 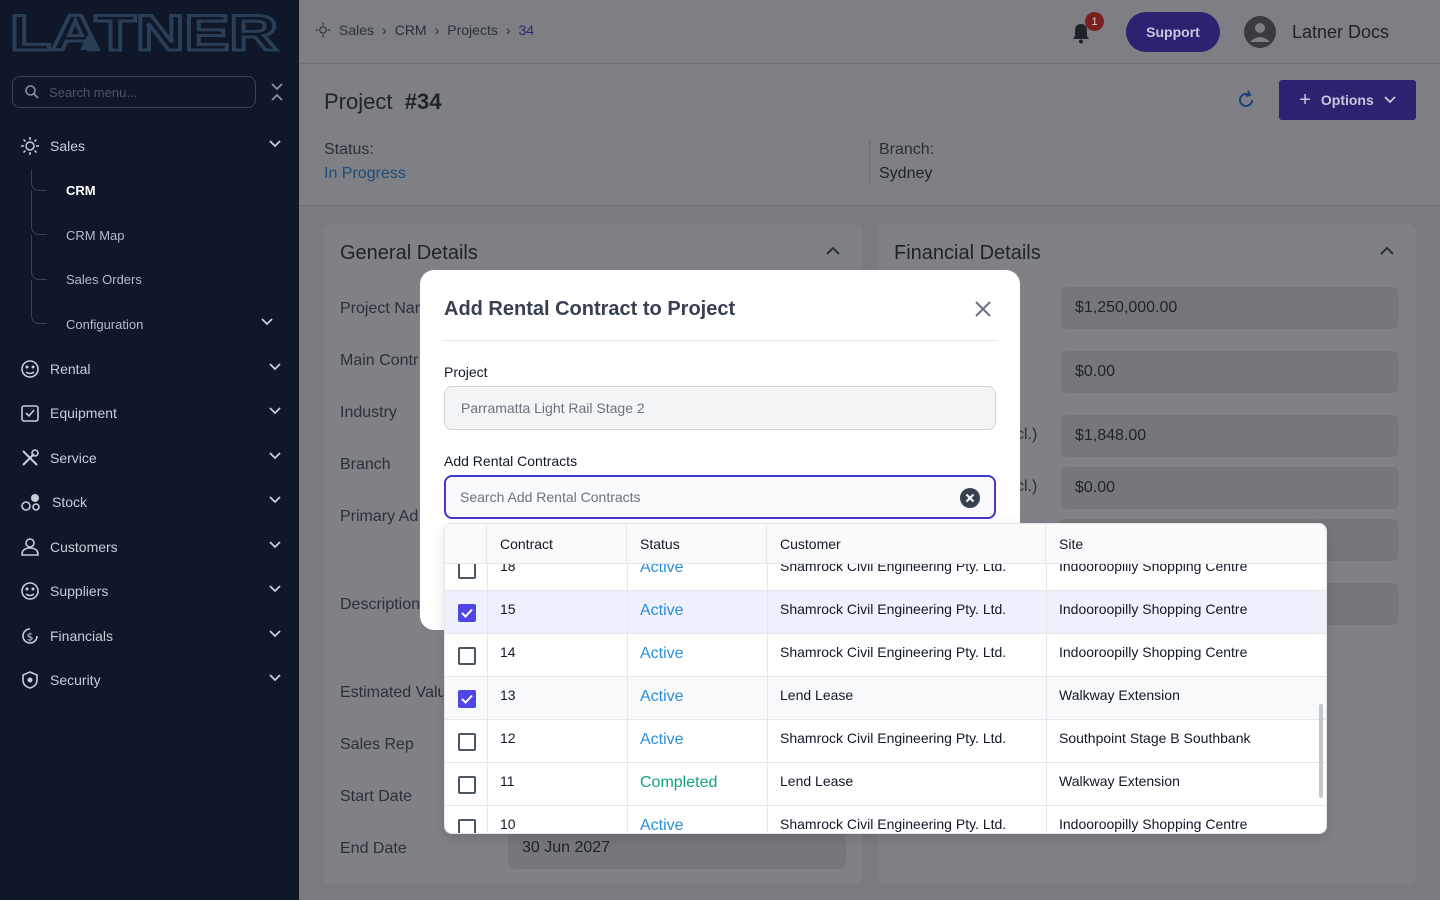 I want to click on sidebar-item-equipment: Equipment, so click(x=149, y=413).